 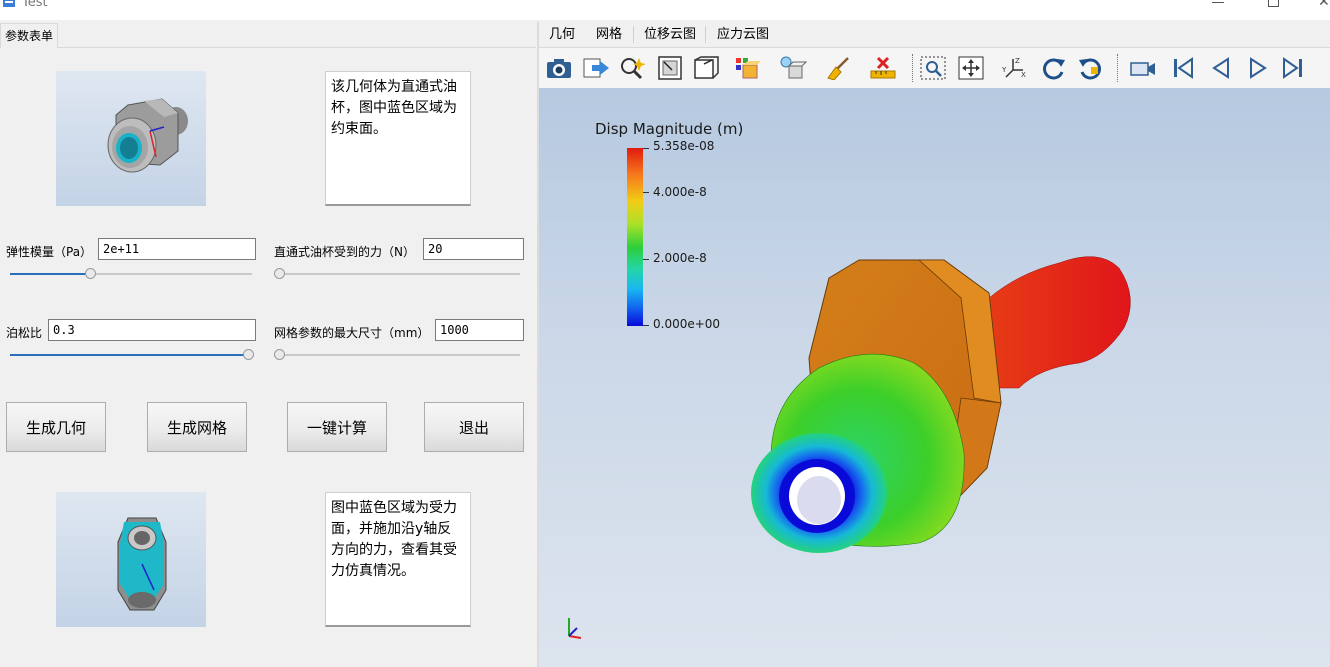 What do you see at coordinates (197, 427) in the screenshot?
I see `generate-mesh-button: 生成网格` at bounding box center [197, 427].